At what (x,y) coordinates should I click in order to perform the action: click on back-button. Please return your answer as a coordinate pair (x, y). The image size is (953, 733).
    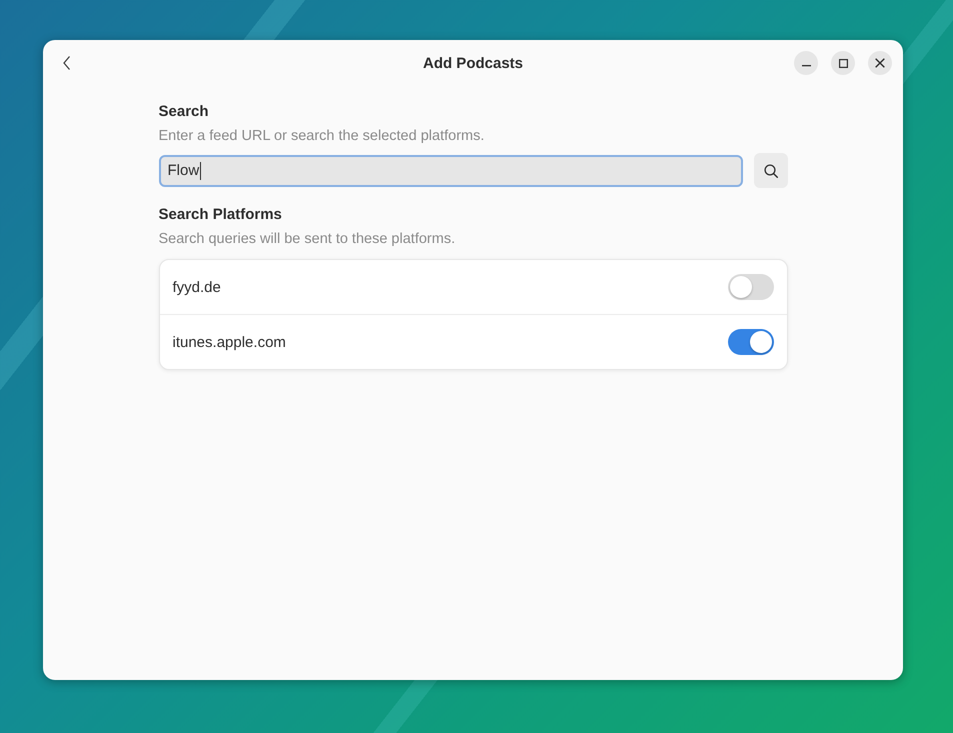
    Looking at the image, I should click on (66, 63).